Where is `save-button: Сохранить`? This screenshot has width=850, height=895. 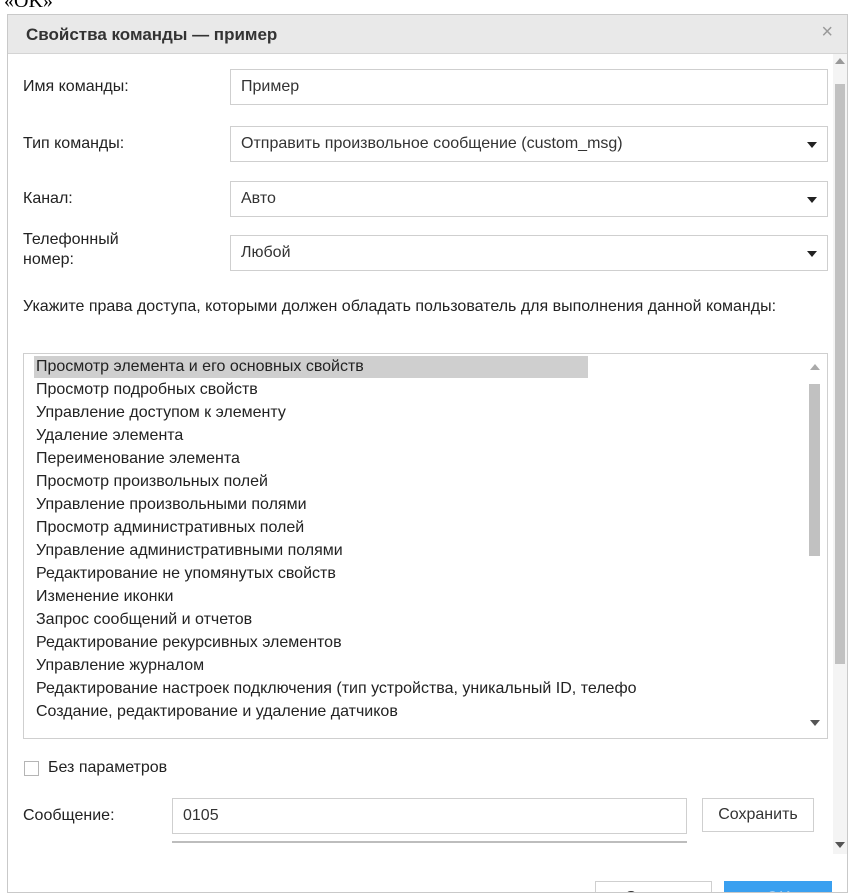 save-button: Сохранить is located at coordinates (758, 815).